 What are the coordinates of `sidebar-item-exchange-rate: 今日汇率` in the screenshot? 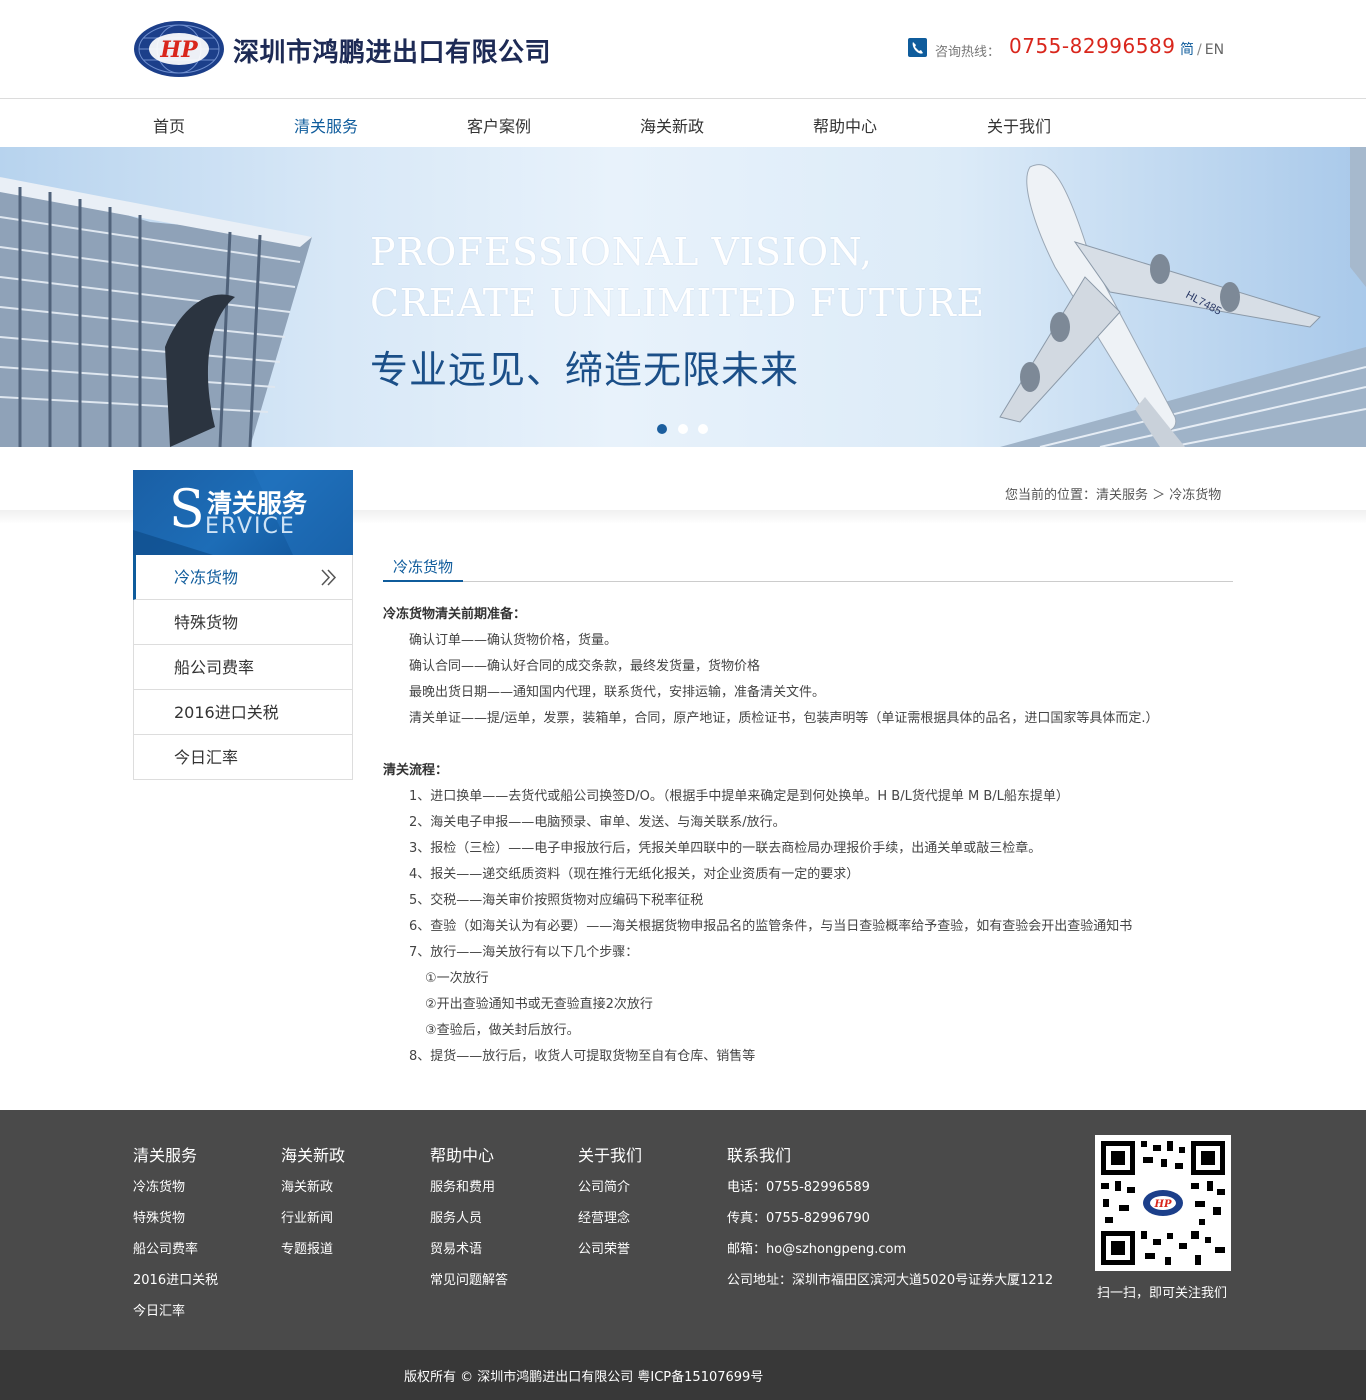 It's located at (243, 757).